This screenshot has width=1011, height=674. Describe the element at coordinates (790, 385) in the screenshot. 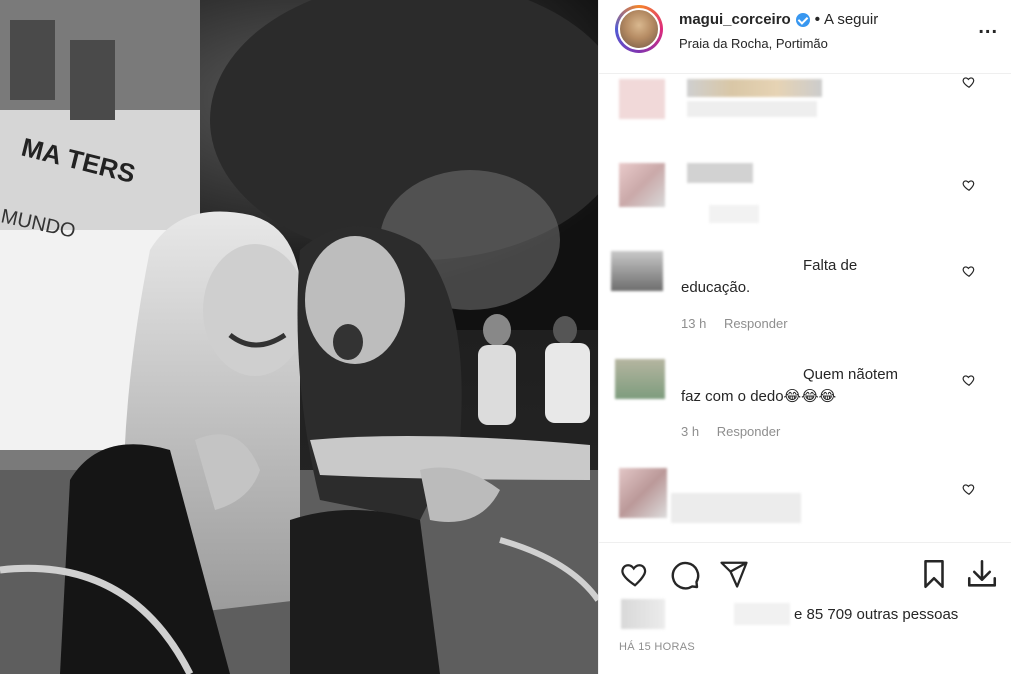

I see `comment-text: Quem nãotem faz com o dedo😂😂😂` at that location.